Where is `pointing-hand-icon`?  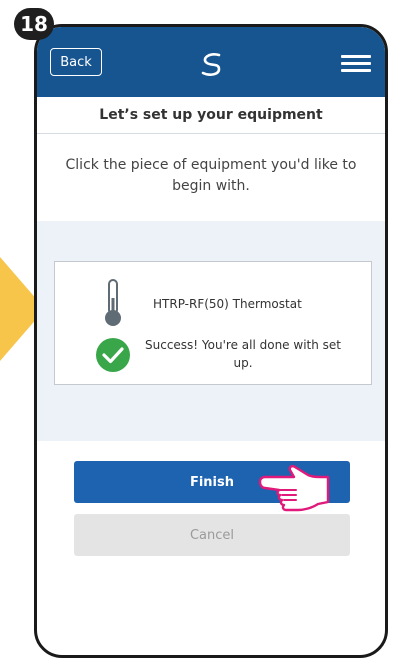
pointing-hand-icon is located at coordinates (294, 488).